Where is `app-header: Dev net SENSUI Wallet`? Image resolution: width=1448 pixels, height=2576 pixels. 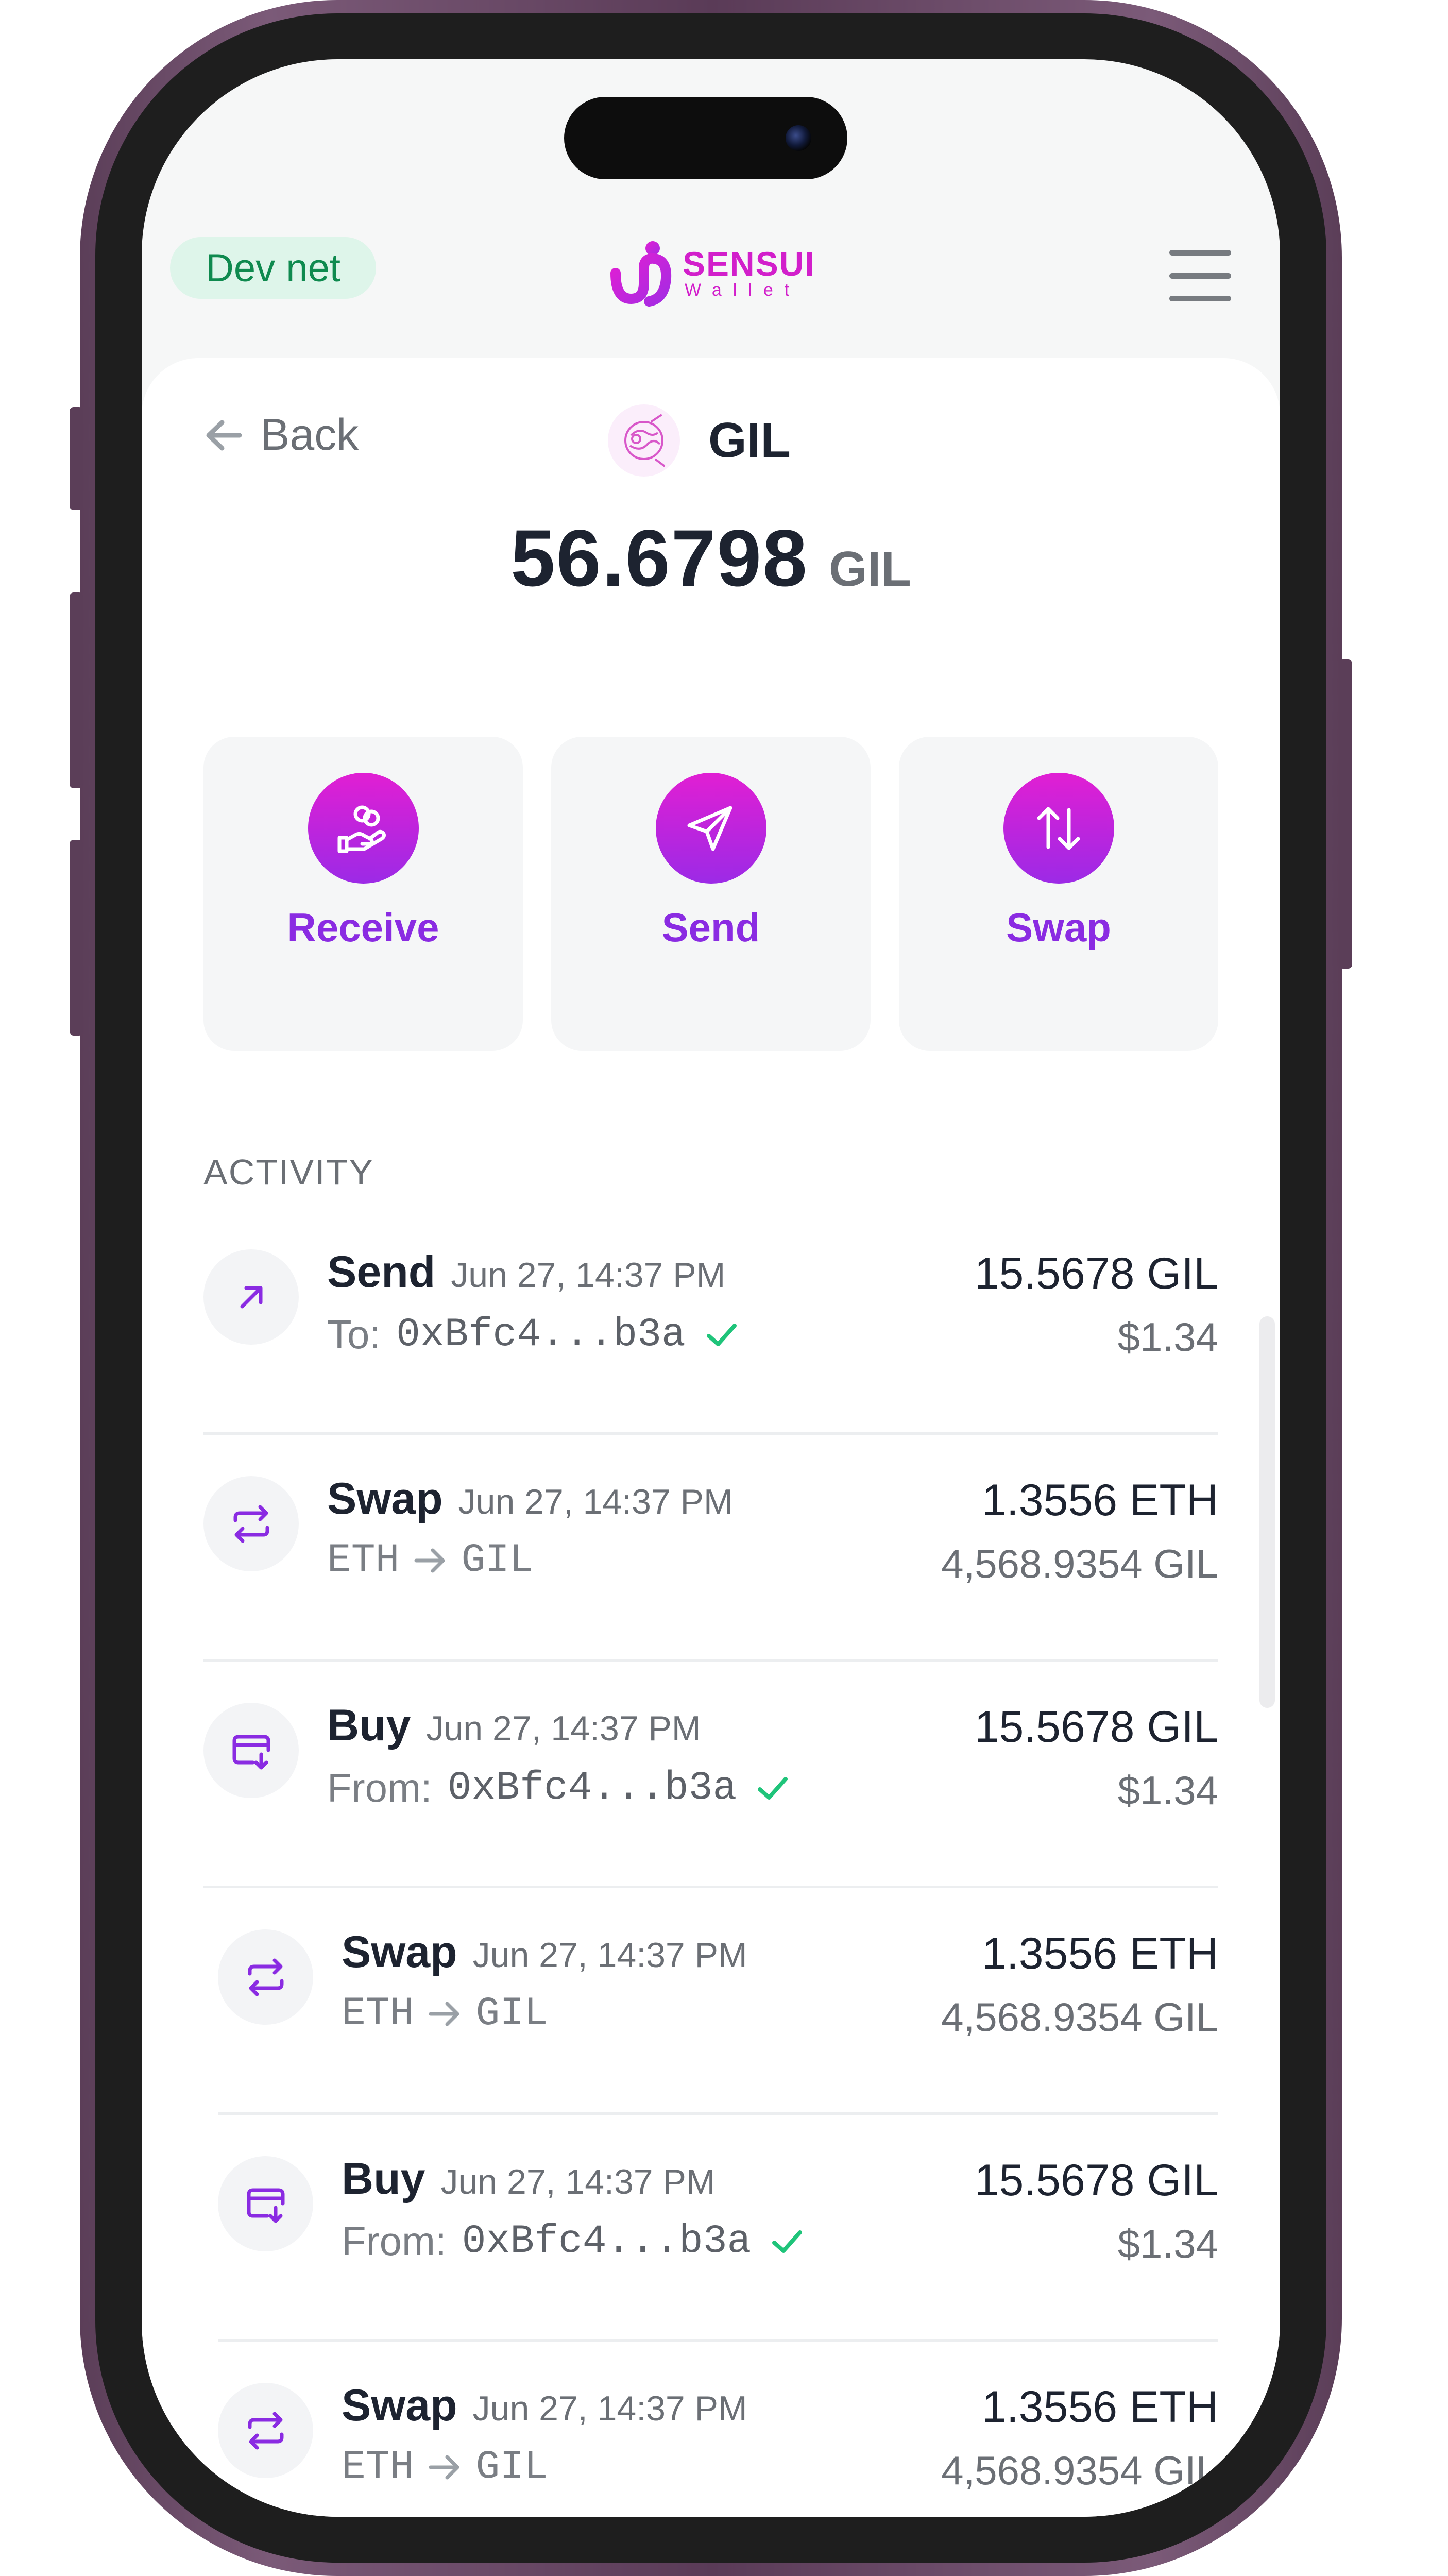
app-header: Dev net SENSUI Wallet is located at coordinates (711, 265).